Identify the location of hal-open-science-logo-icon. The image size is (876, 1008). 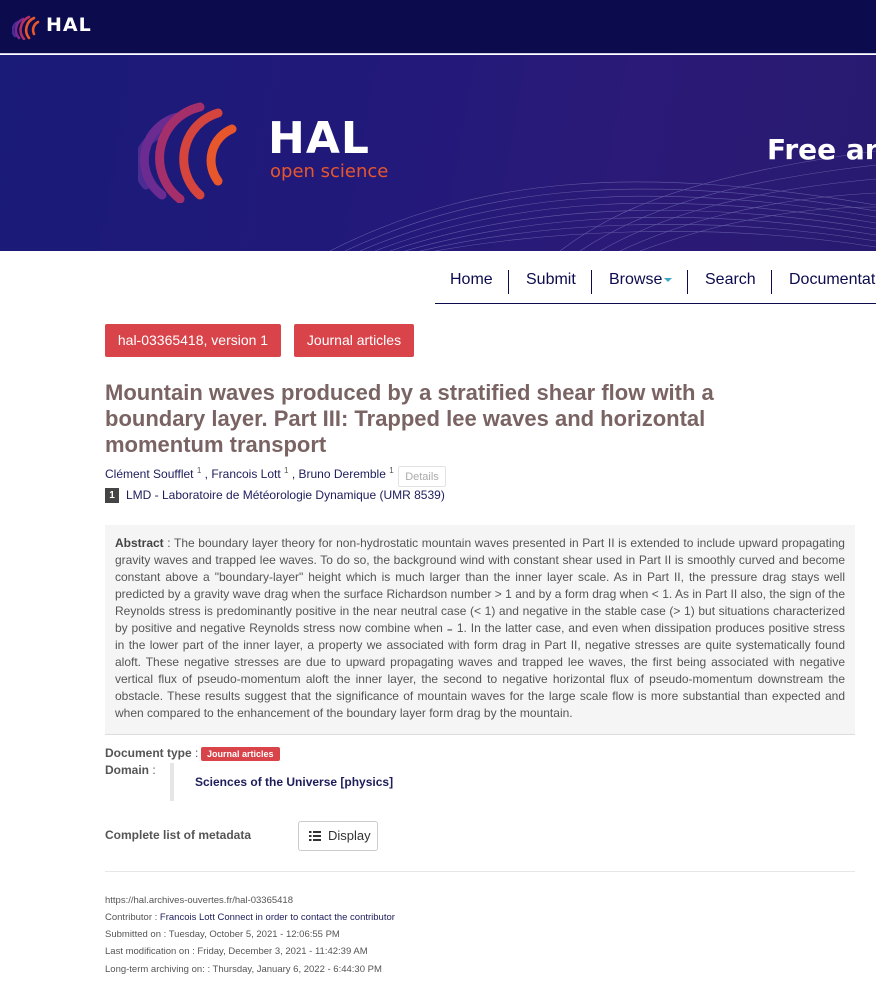
(187, 152).